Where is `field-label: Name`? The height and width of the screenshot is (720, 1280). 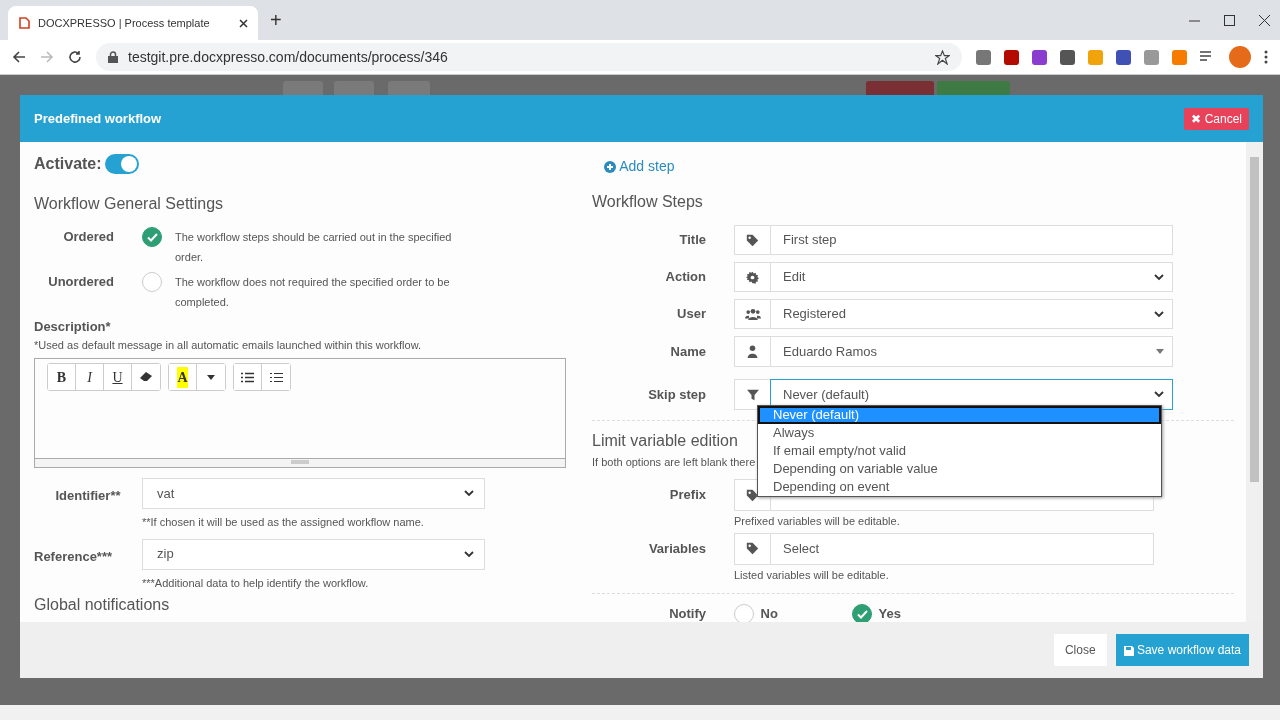 field-label: Name is located at coordinates (688, 351).